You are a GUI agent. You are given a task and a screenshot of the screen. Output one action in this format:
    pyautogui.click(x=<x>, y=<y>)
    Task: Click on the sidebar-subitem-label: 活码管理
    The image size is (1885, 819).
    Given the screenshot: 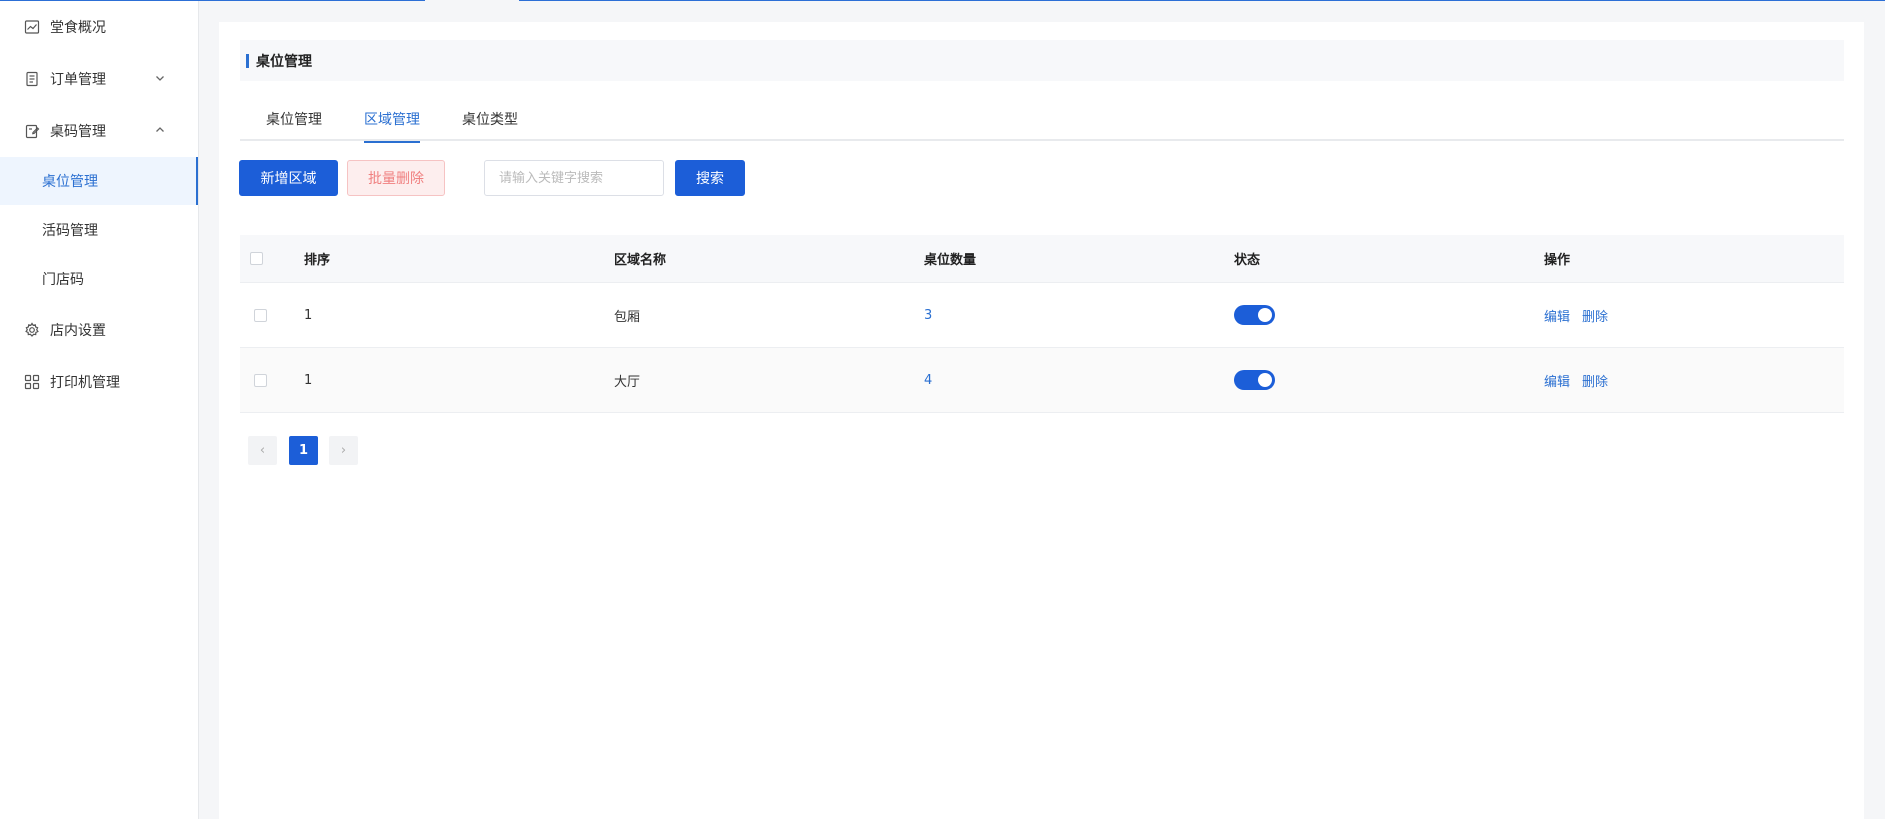 What is the action you would take?
    pyautogui.click(x=70, y=231)
    